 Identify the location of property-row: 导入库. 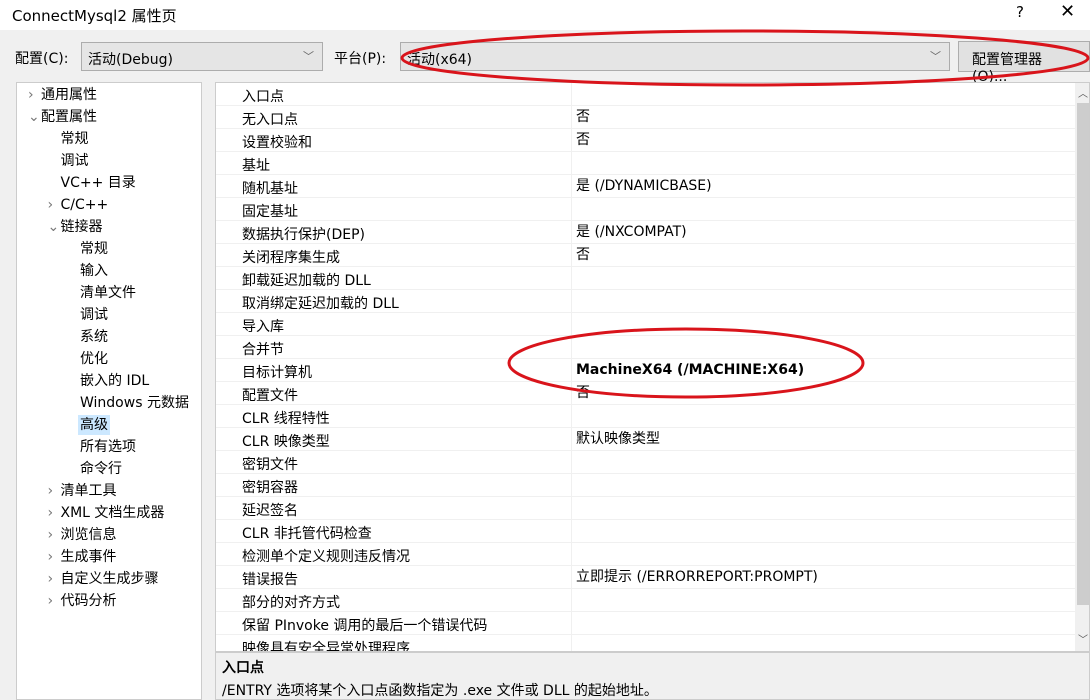
(646, 324).